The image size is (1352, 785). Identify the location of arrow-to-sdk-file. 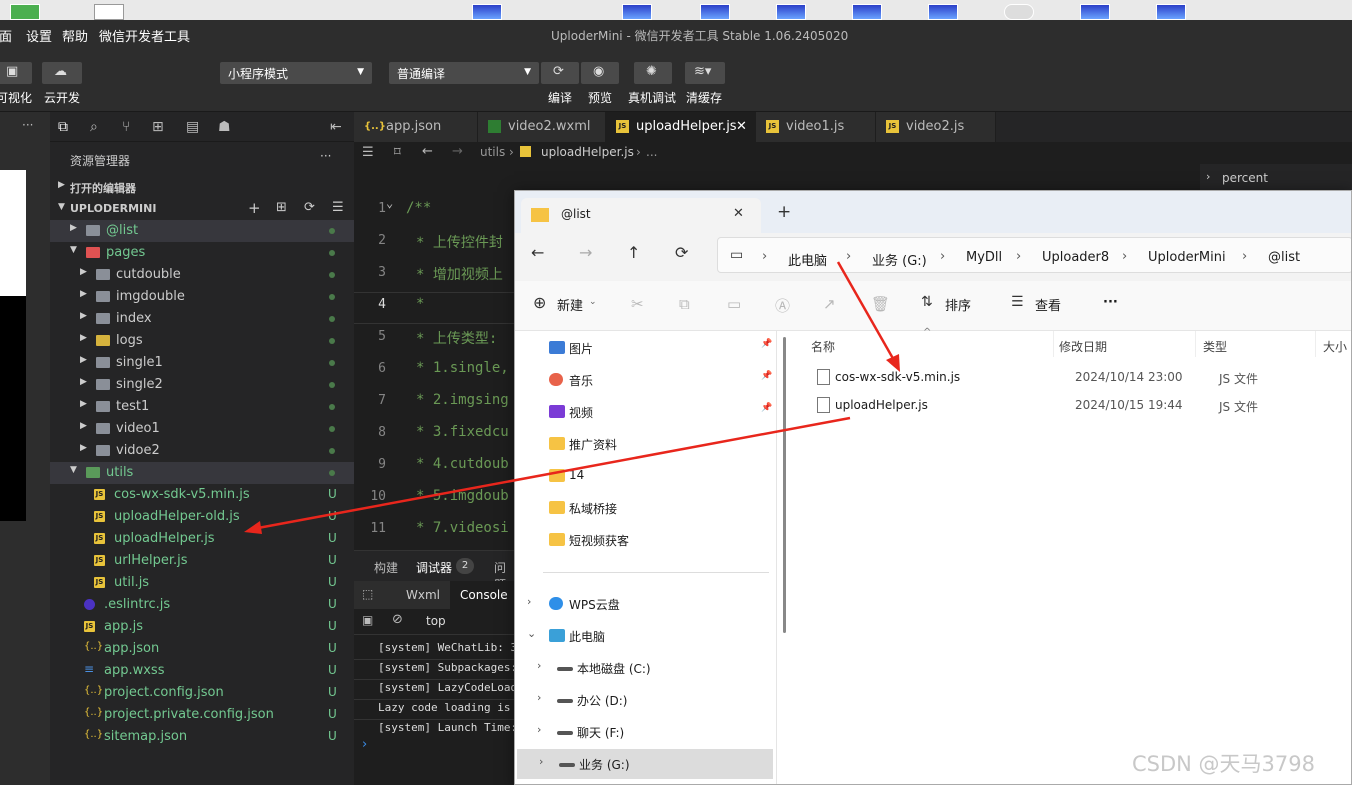
(866, 312).